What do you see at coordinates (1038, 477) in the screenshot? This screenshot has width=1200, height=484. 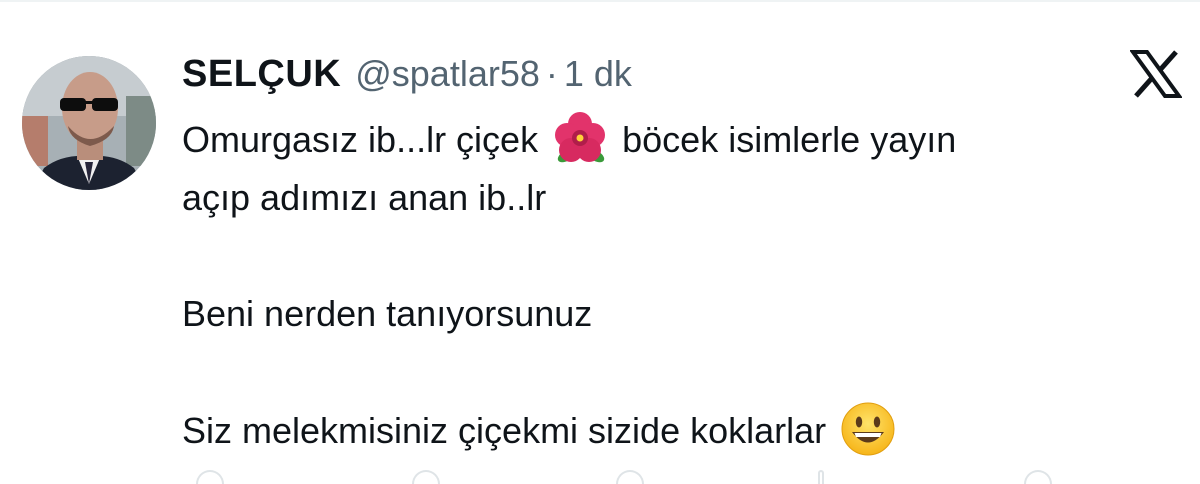 I see `bookmark-icon` at bounding box center [1038, 477].